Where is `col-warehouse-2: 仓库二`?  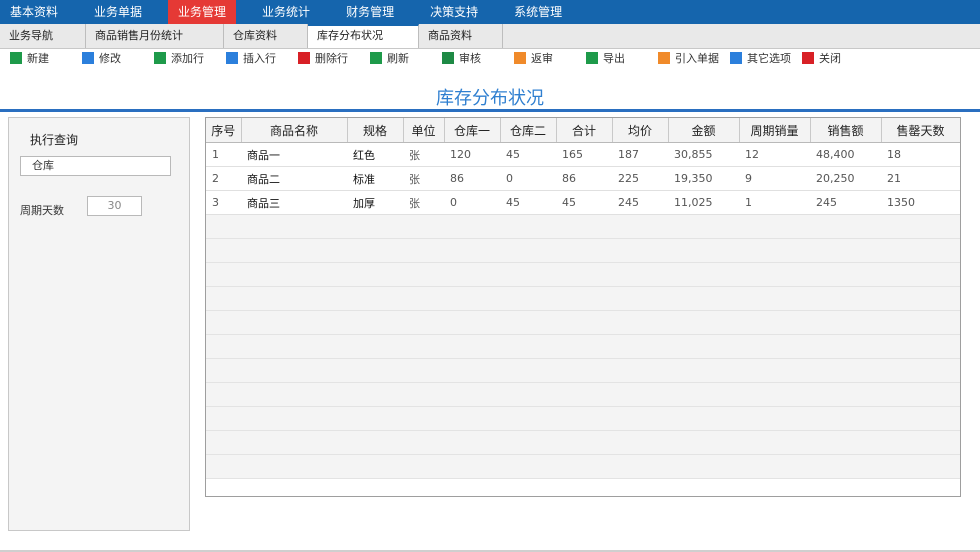 col-warehouse-2: 仓库二 is located at coordinates (528, 130).